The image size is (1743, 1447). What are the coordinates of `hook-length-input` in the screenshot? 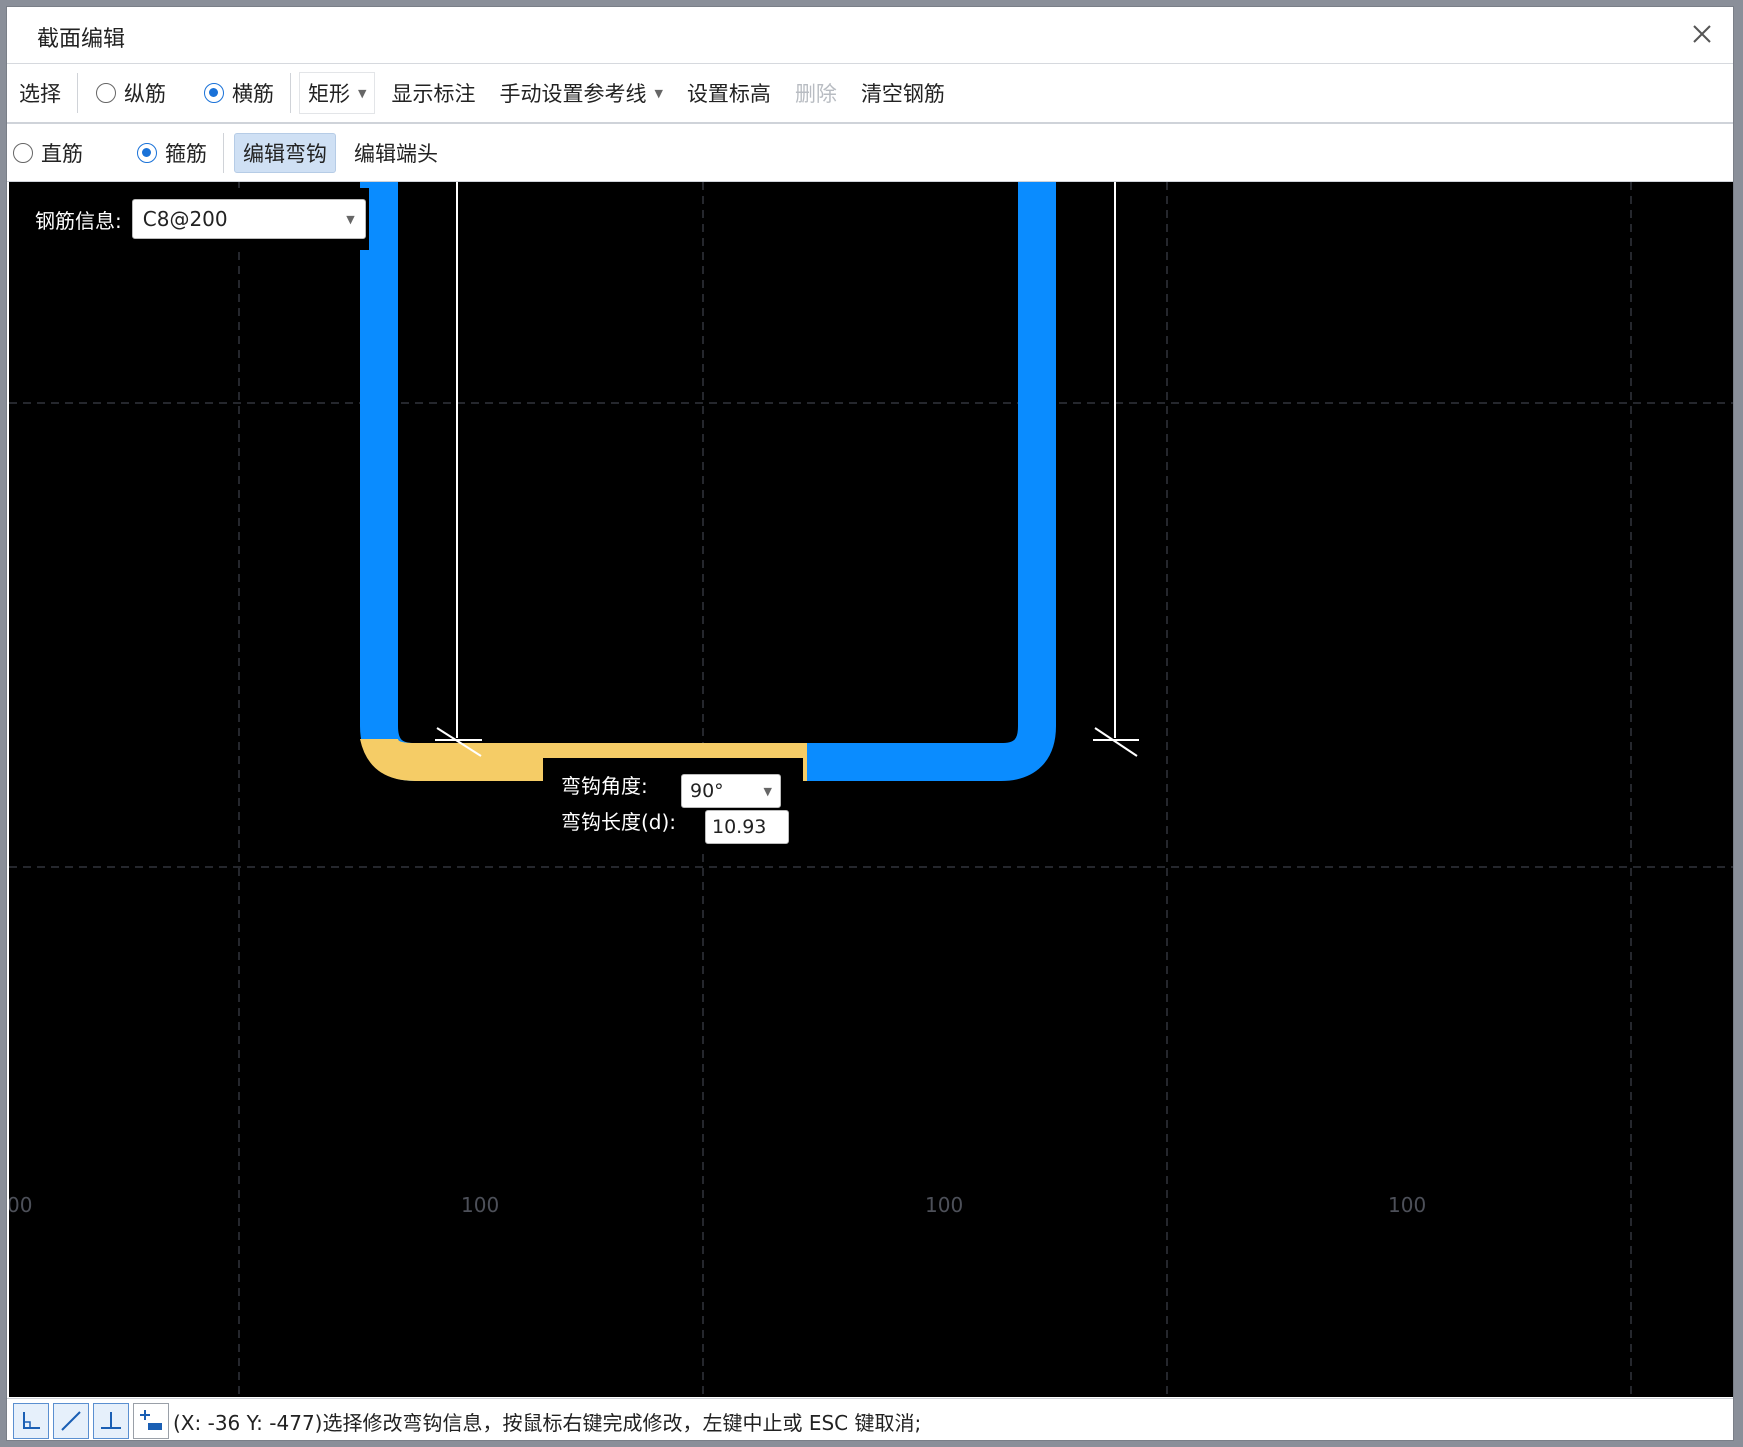 It's located at (747, 827).